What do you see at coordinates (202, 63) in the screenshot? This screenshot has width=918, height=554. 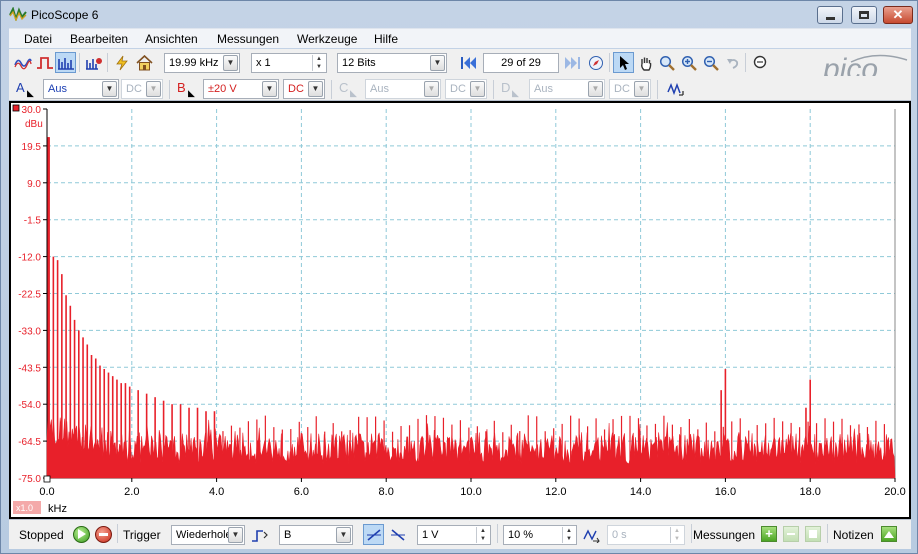 I see `spectrum-range-select: 19.99 kHz ▼` at bounding box center [202, 63].